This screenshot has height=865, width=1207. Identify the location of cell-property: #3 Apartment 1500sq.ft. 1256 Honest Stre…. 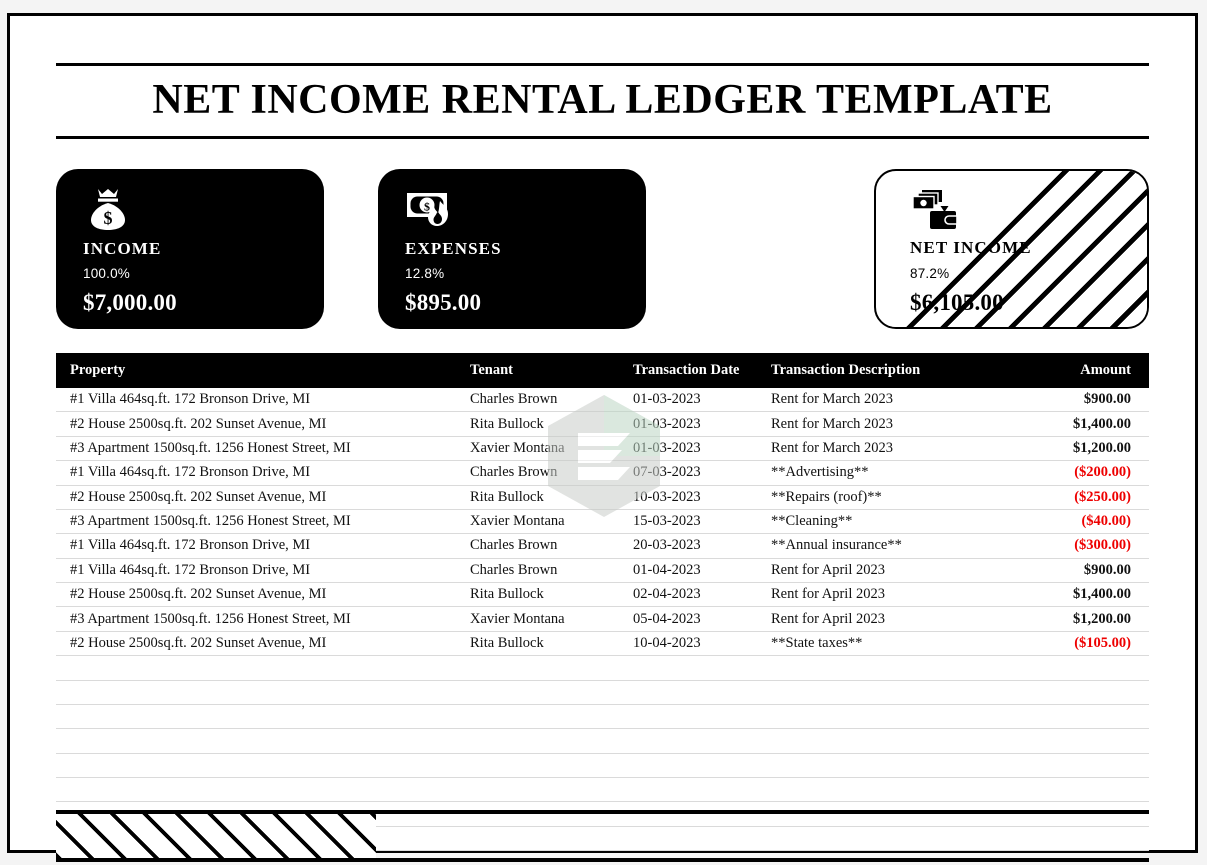
(263, 449).